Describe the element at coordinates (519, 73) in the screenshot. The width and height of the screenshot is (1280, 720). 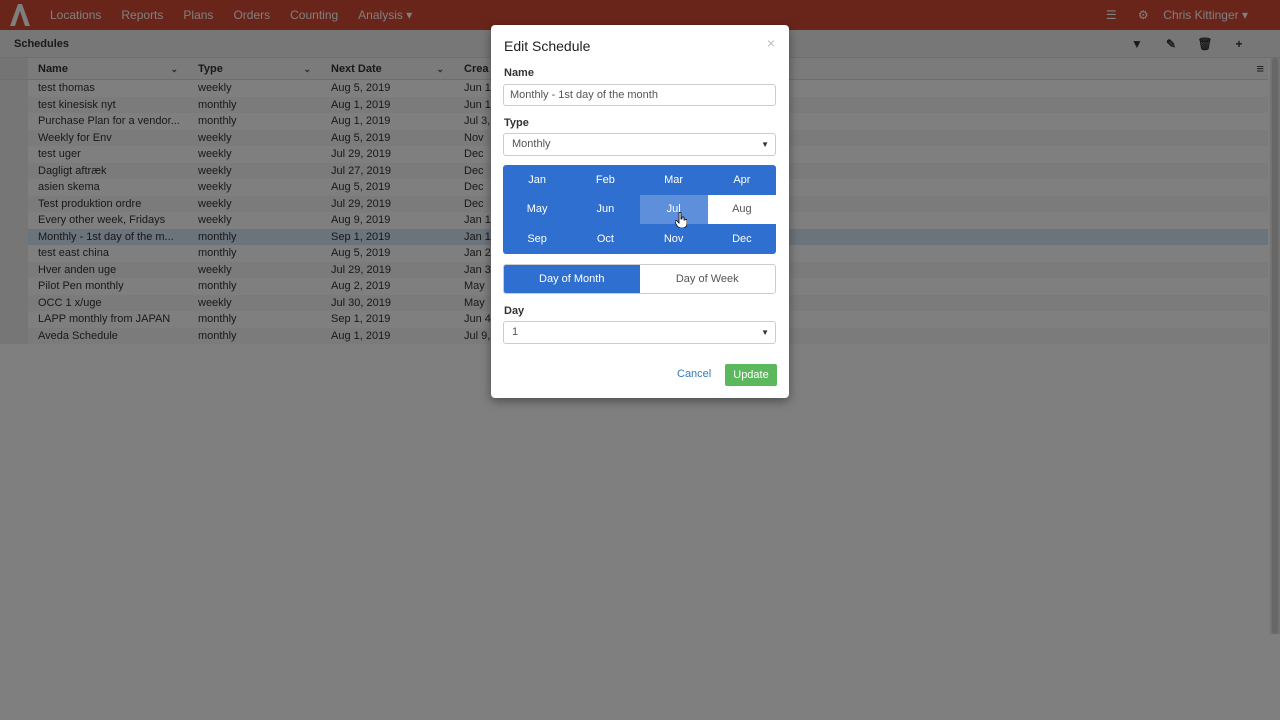
I see `name-label: Name` at that location.